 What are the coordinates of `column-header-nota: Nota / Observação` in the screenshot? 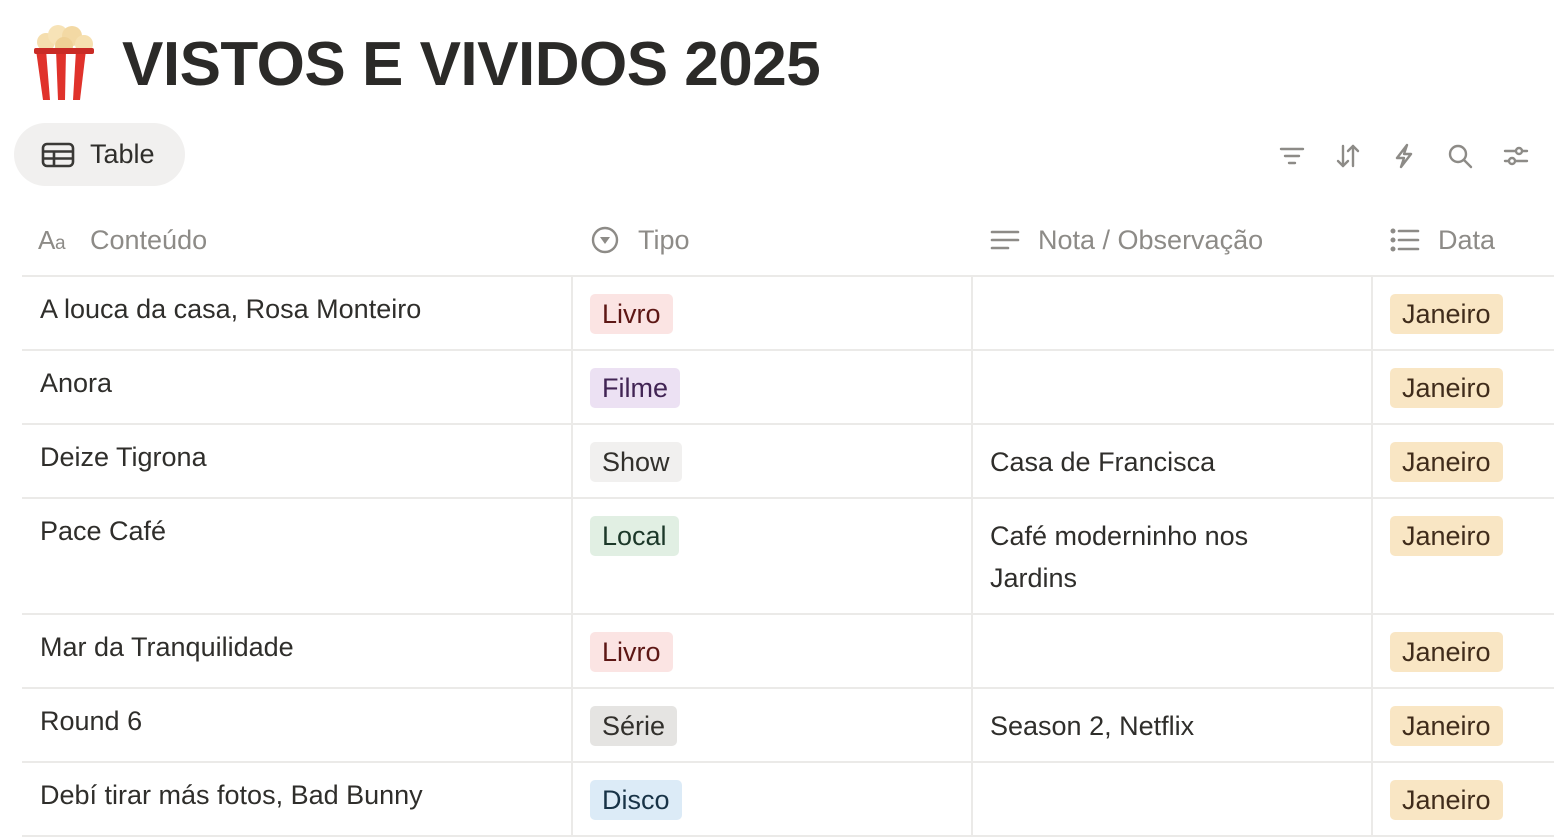 It's located at (1173, 240).